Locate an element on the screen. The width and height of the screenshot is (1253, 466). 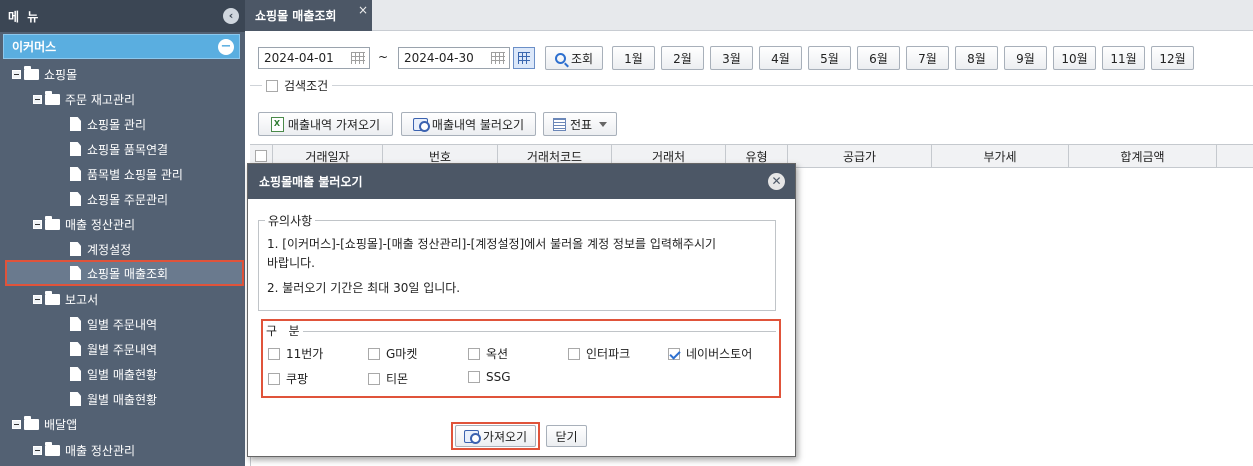
option-label: 인터파크 is located at coordinates (608, 354).